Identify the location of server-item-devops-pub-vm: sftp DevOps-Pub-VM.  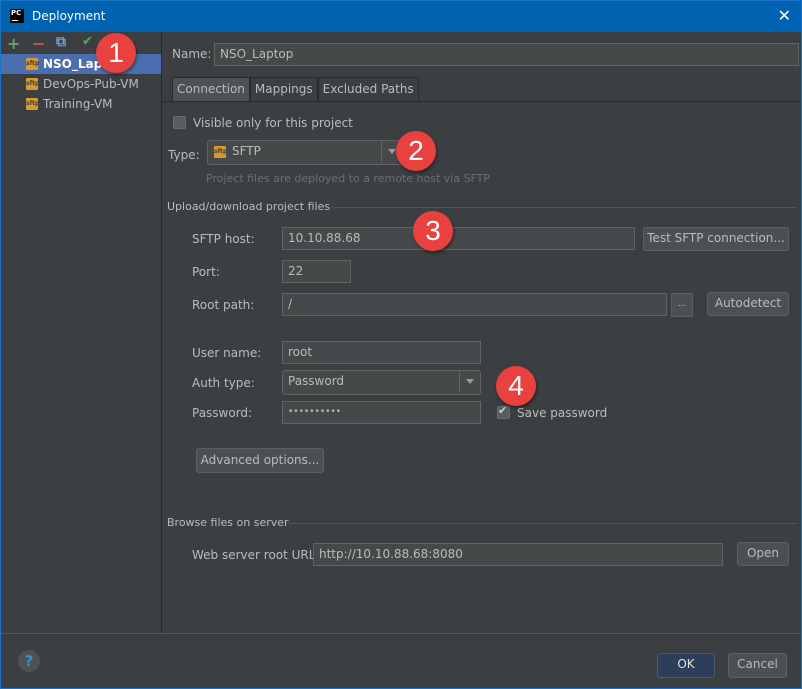
(81, 84).